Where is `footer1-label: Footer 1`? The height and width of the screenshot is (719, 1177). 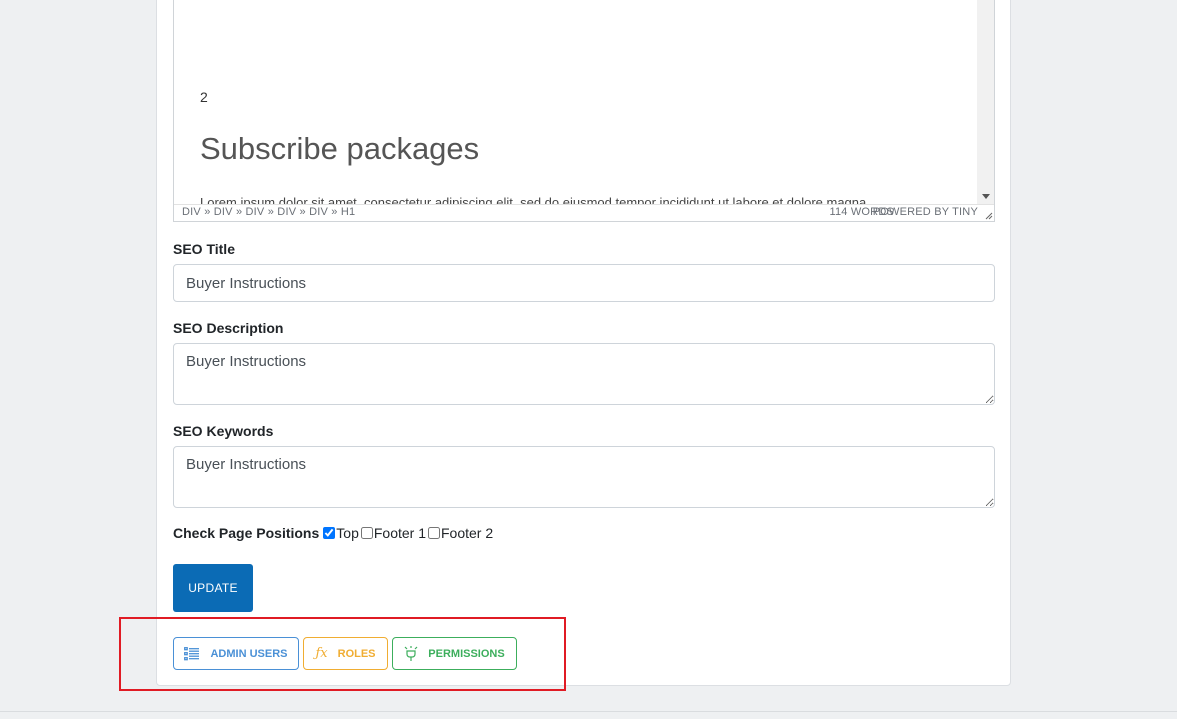 footer1-label: Footer 1 is located at coordinates (400, 533).